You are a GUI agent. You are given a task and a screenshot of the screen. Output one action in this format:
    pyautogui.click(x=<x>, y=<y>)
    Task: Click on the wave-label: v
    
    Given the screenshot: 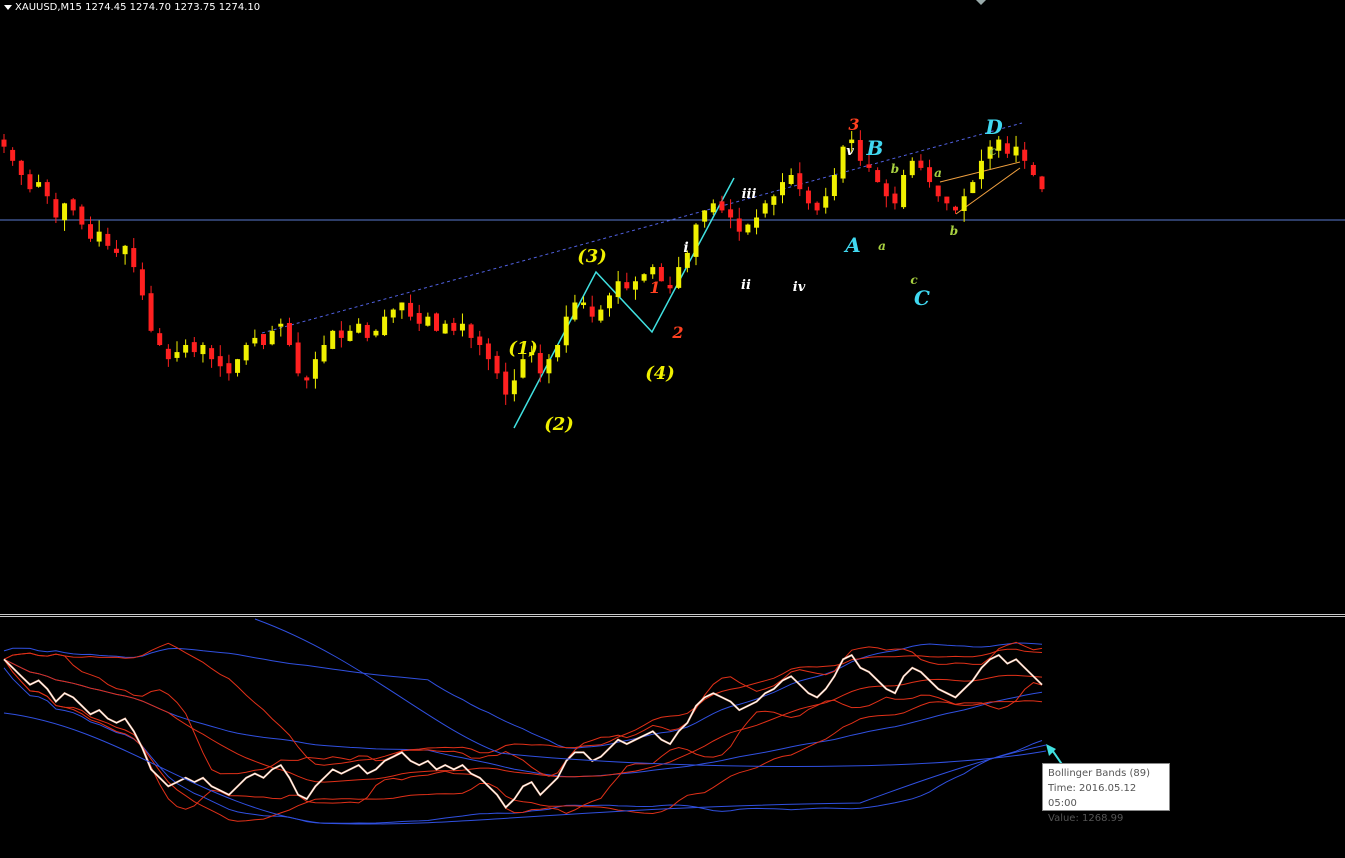 What is the action you would take?
    pyautogui.click(x=850, y=151)
    